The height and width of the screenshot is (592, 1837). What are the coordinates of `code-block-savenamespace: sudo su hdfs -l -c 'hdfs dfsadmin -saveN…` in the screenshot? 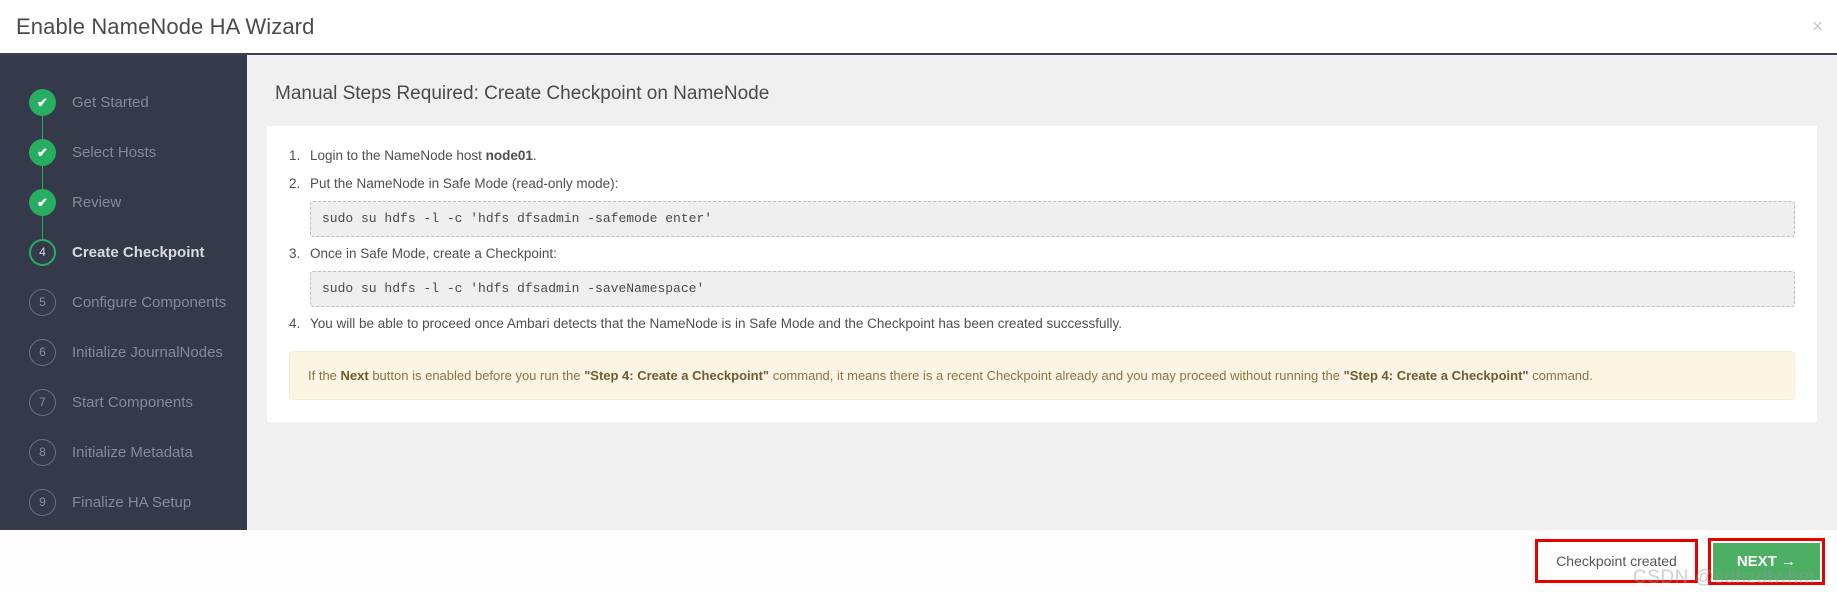 It's located at (1052, 289).